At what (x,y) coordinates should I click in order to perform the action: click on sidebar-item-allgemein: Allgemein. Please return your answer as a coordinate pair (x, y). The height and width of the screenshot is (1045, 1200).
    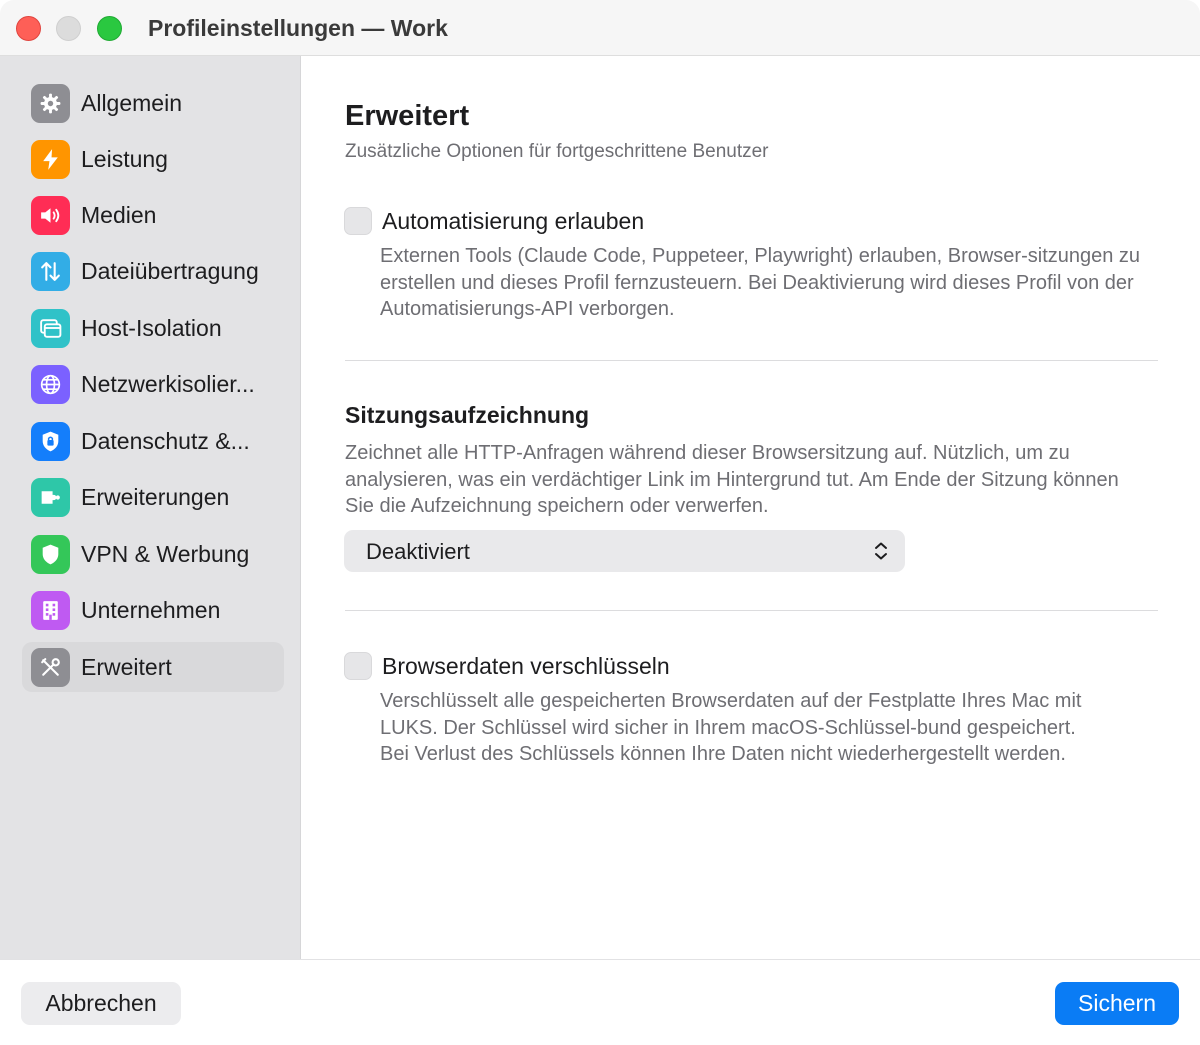
    Looking at the image, I should click on (153, 103).